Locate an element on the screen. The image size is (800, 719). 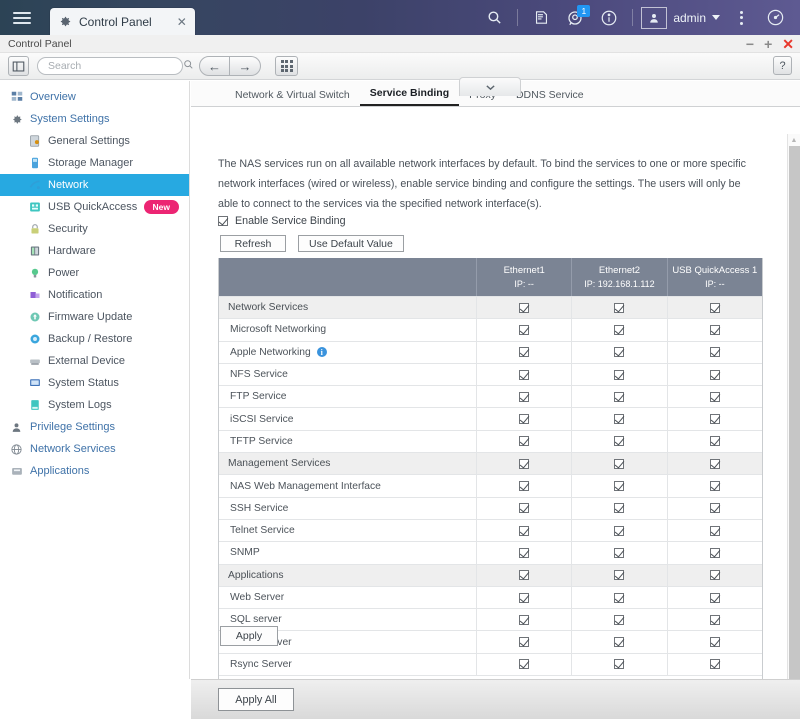
sidebar-item-applications: Applications is located at coordinates (94, 471).